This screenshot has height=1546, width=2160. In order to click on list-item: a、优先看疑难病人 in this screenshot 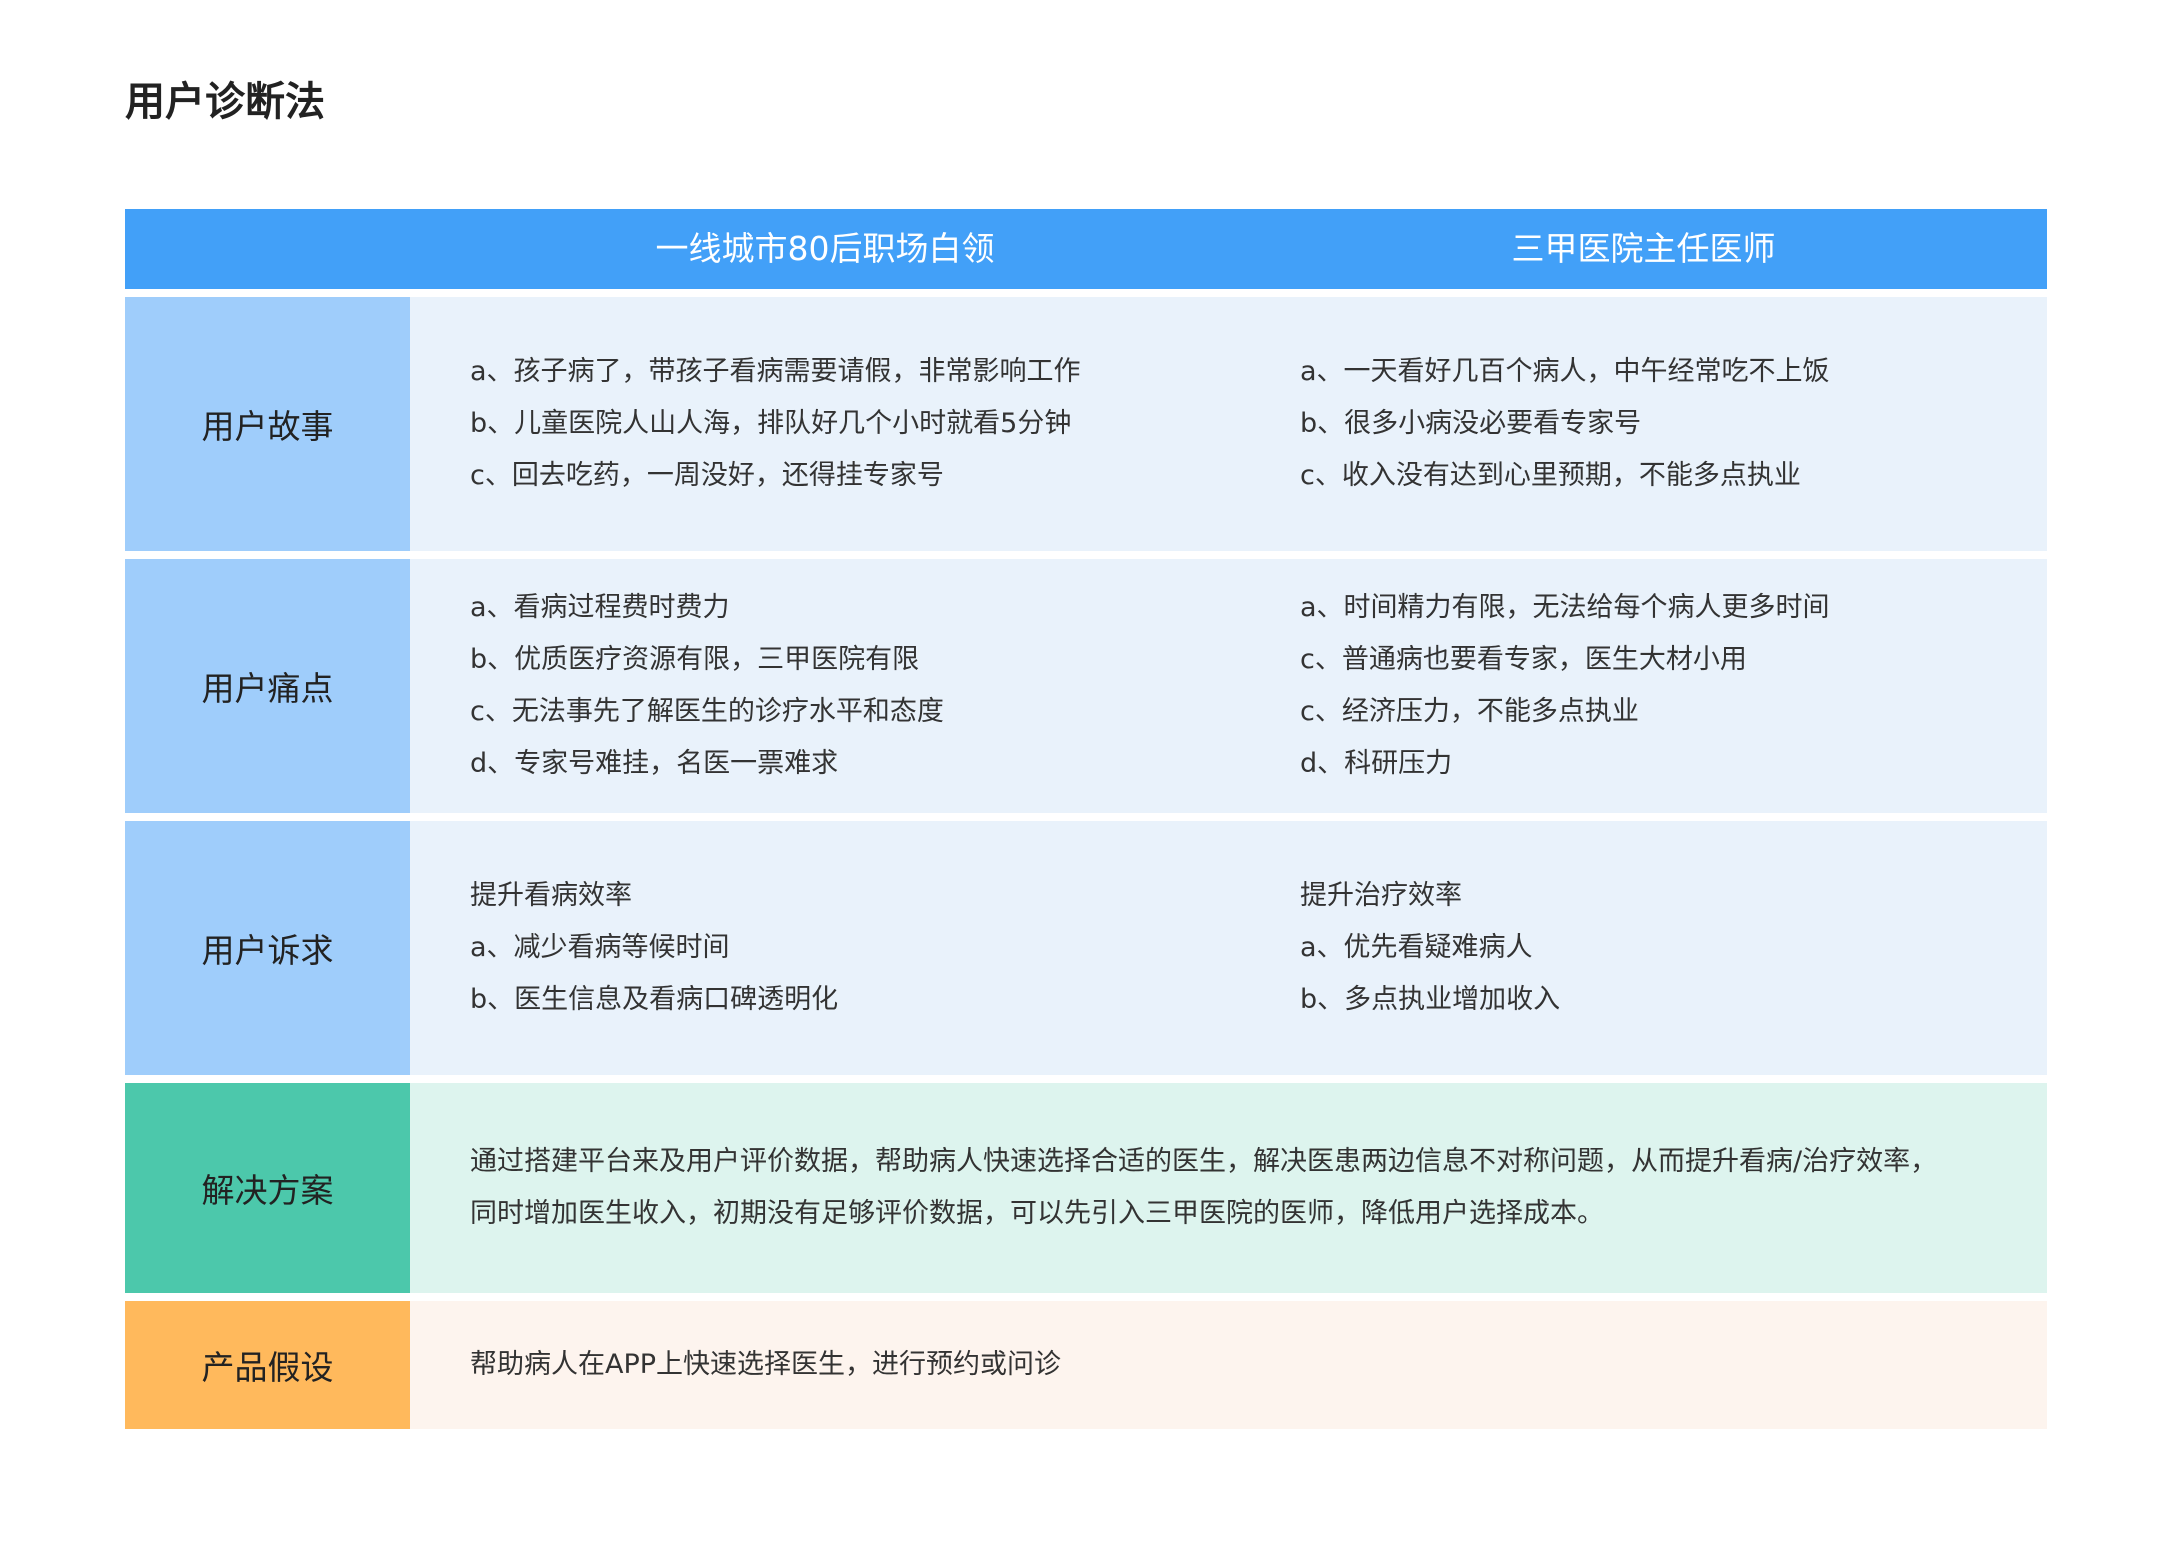, I will do `click(1416, 947)`.